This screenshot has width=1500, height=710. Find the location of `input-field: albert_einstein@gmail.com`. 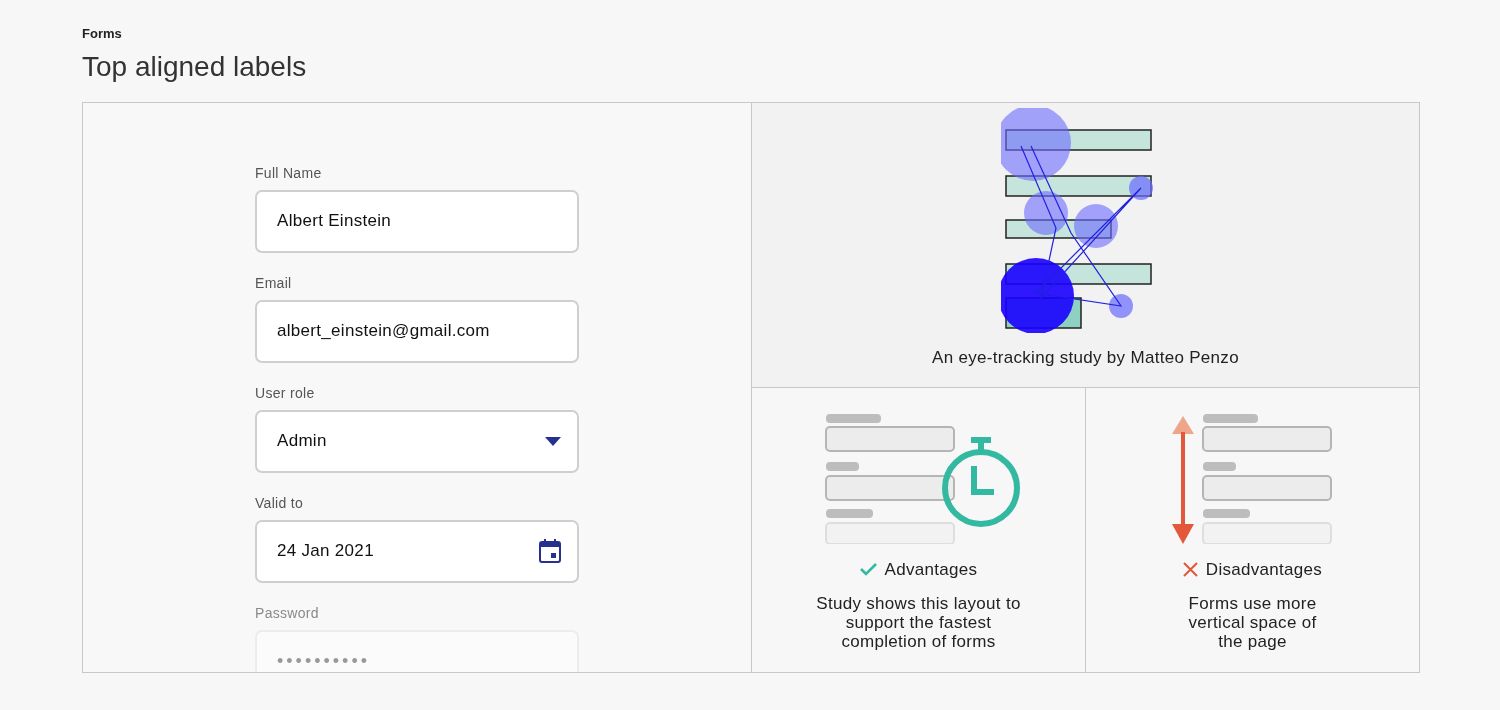

input-field: albert_einstein@gmail.com is located at coordinates (417, 331).